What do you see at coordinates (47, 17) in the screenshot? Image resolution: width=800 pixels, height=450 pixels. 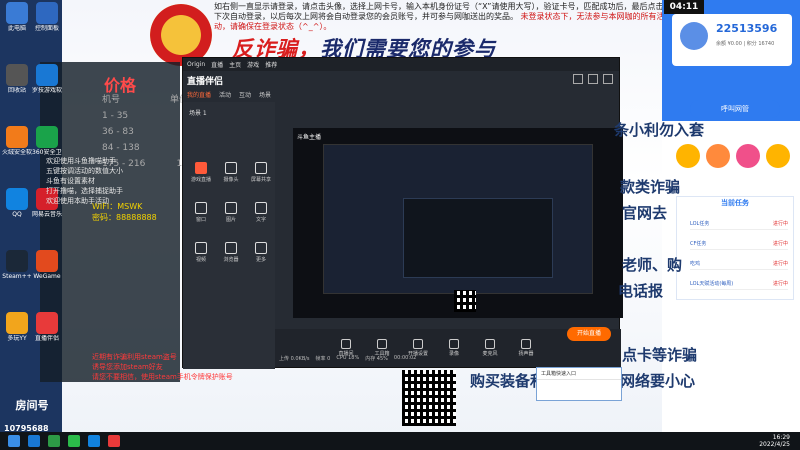 I see `desktop-icon: 控制面板` at bounding box center [47, 17].